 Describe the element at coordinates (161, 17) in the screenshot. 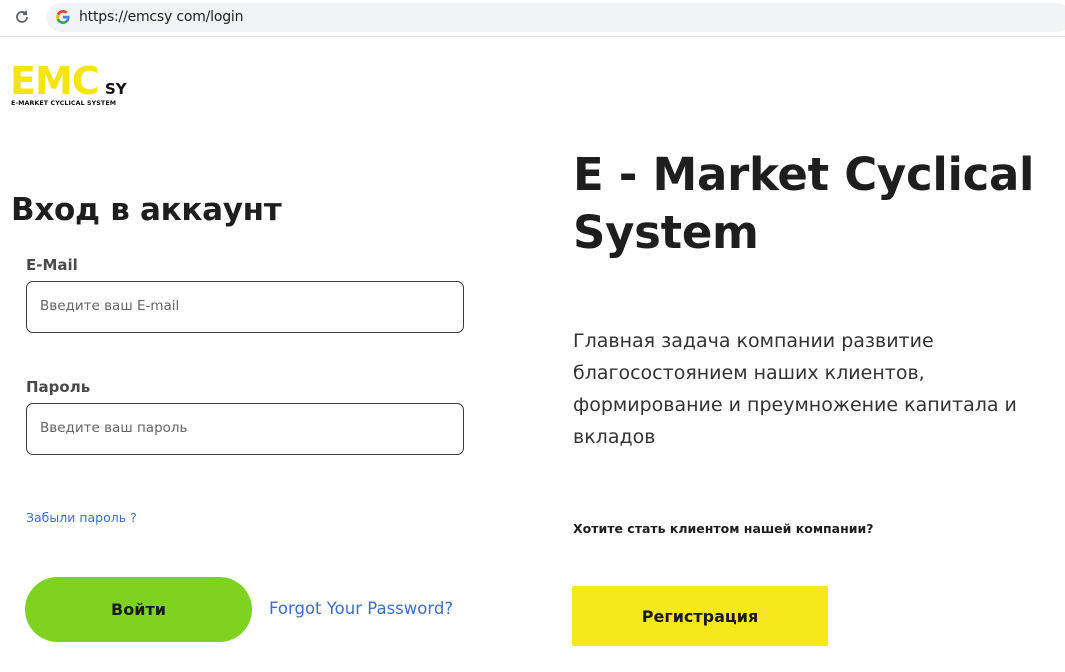

I see `url-text: https://emcsy com/login` at that location.